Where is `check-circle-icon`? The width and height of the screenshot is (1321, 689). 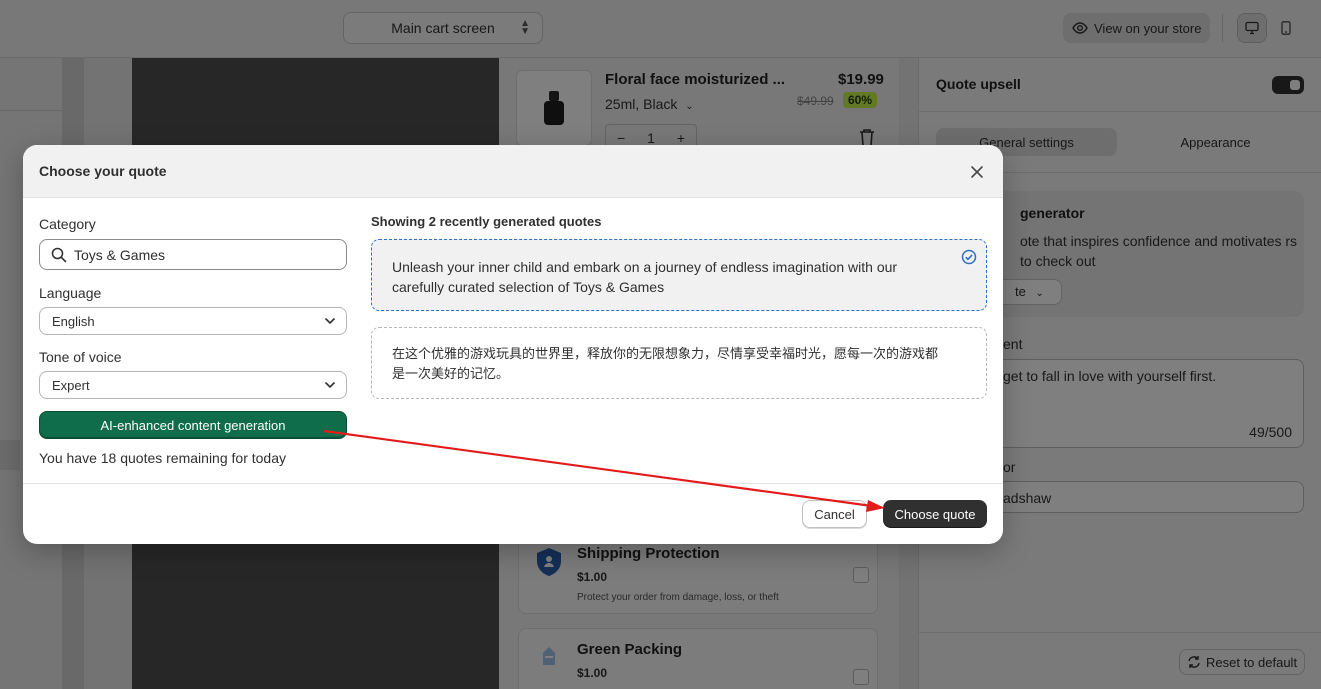 check-circle-icon is located at coordinates (969, 257).